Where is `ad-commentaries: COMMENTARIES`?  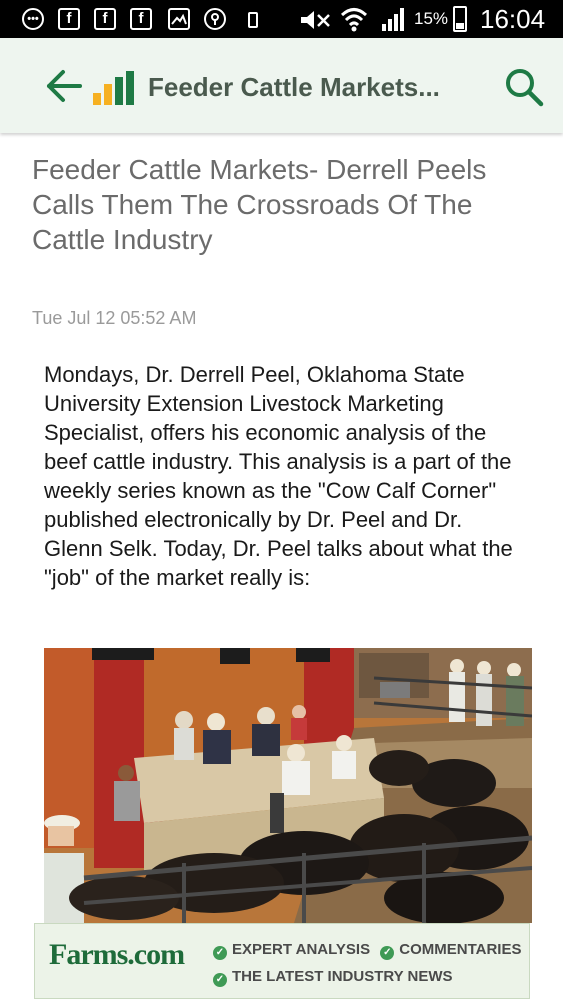 ad-commentaries: COMMENTARIES is located at coordinates (460, 949).